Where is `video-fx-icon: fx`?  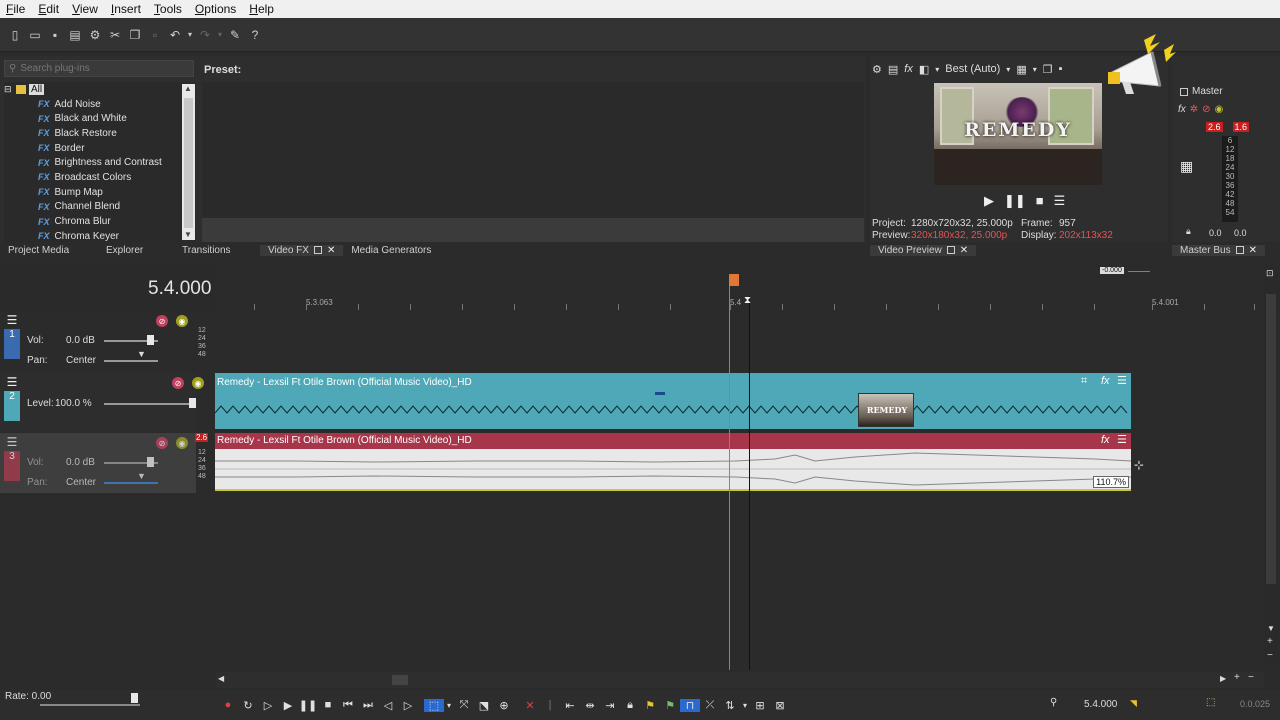
video-fx-icon: fx is located at coordinates (908, 69).